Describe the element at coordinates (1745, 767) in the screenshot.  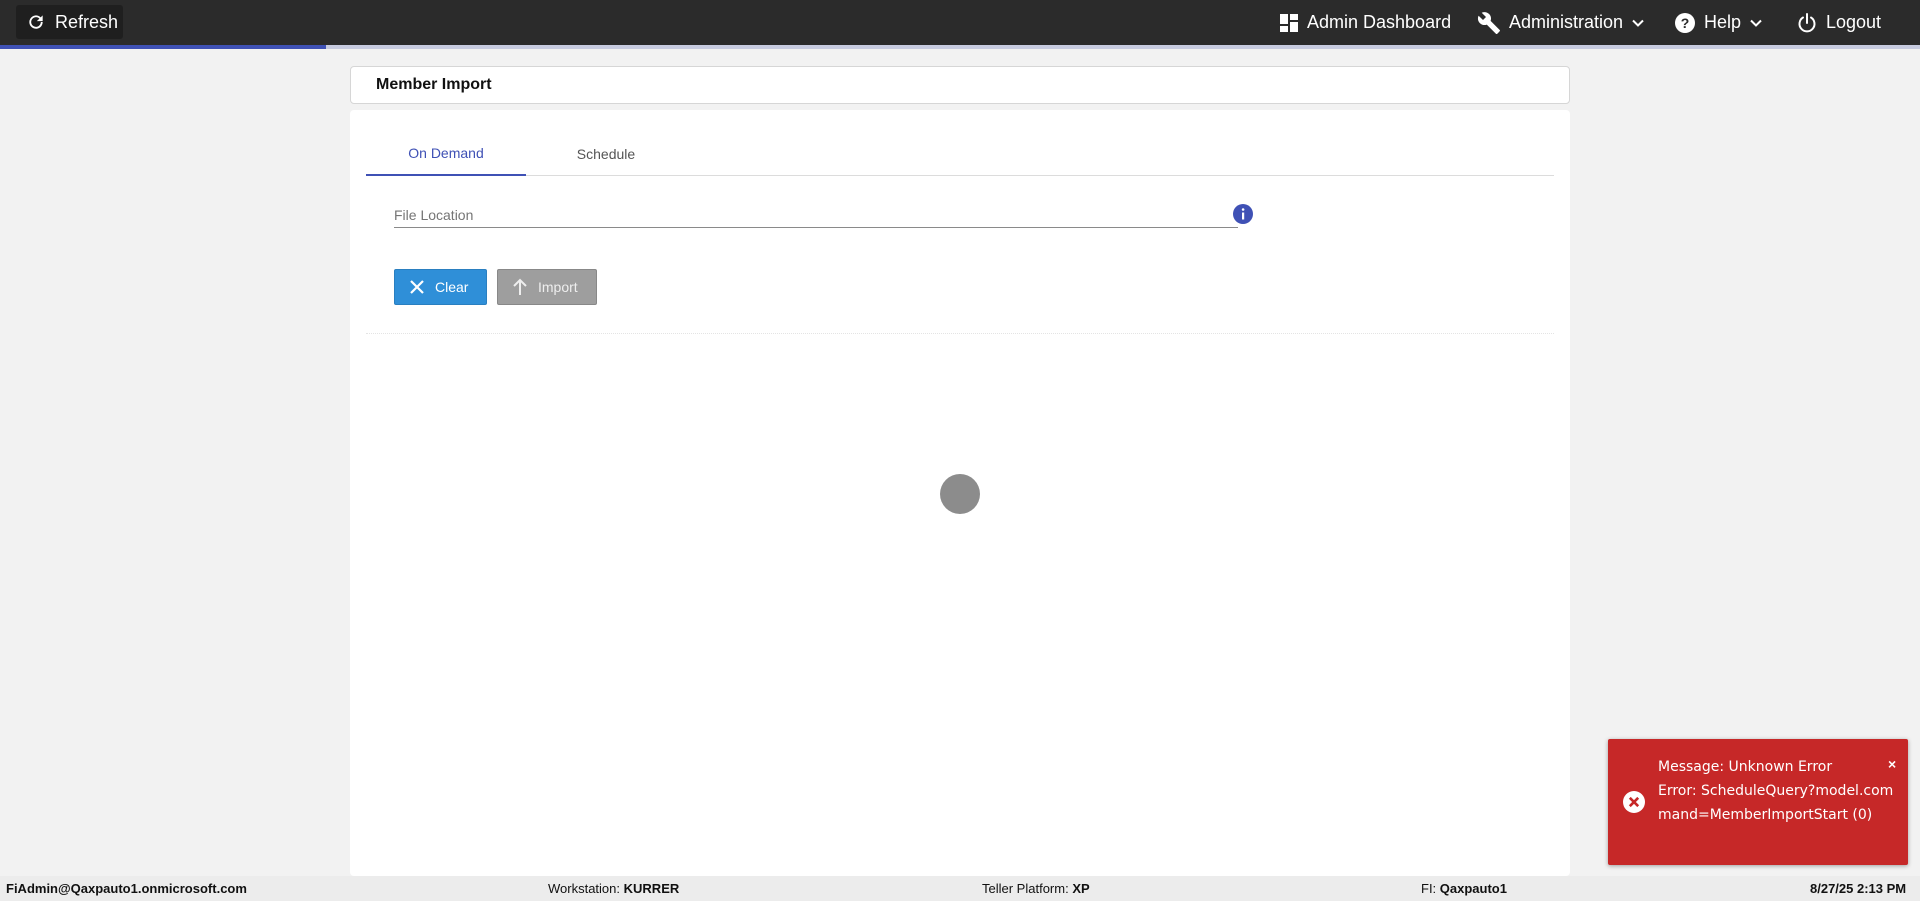
I see `toast-message-line: Message: Unknown Error` at that location.